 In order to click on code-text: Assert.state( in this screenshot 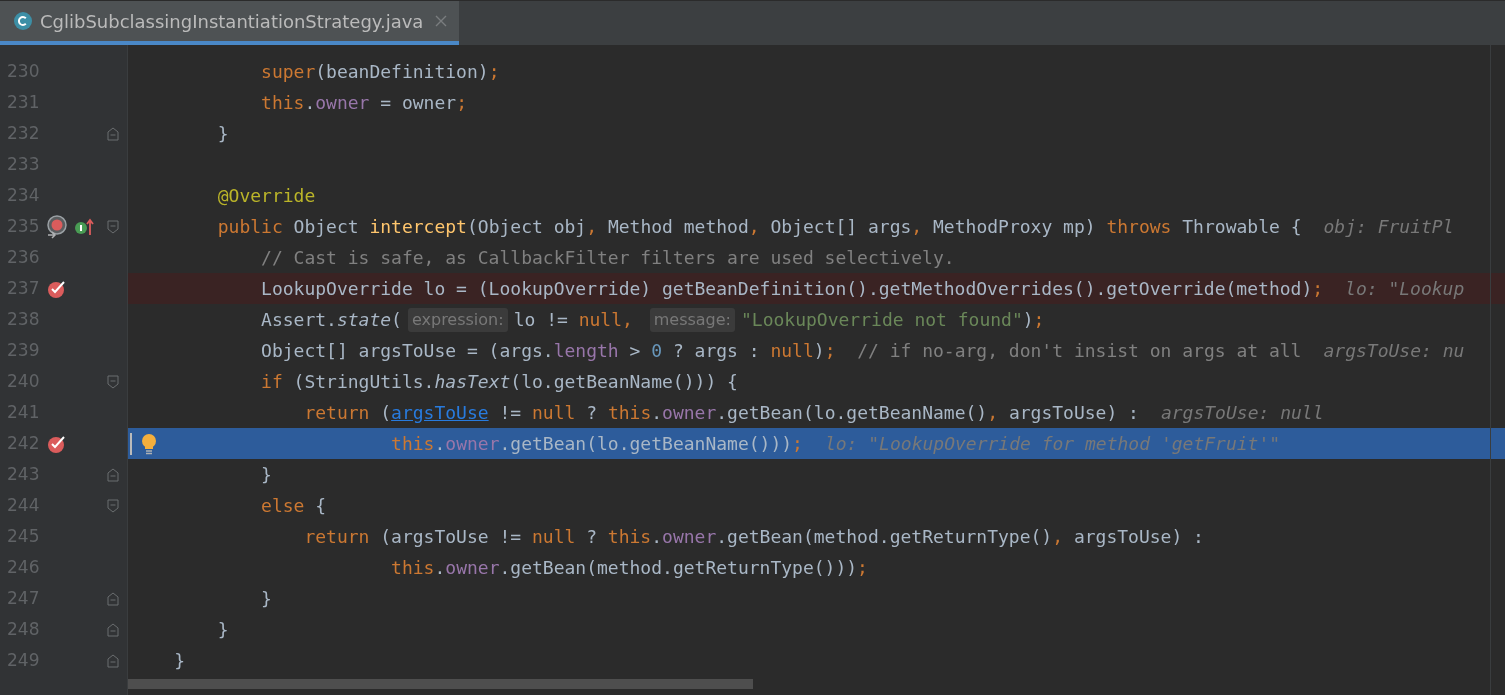, I will do `click(331, 320)`.